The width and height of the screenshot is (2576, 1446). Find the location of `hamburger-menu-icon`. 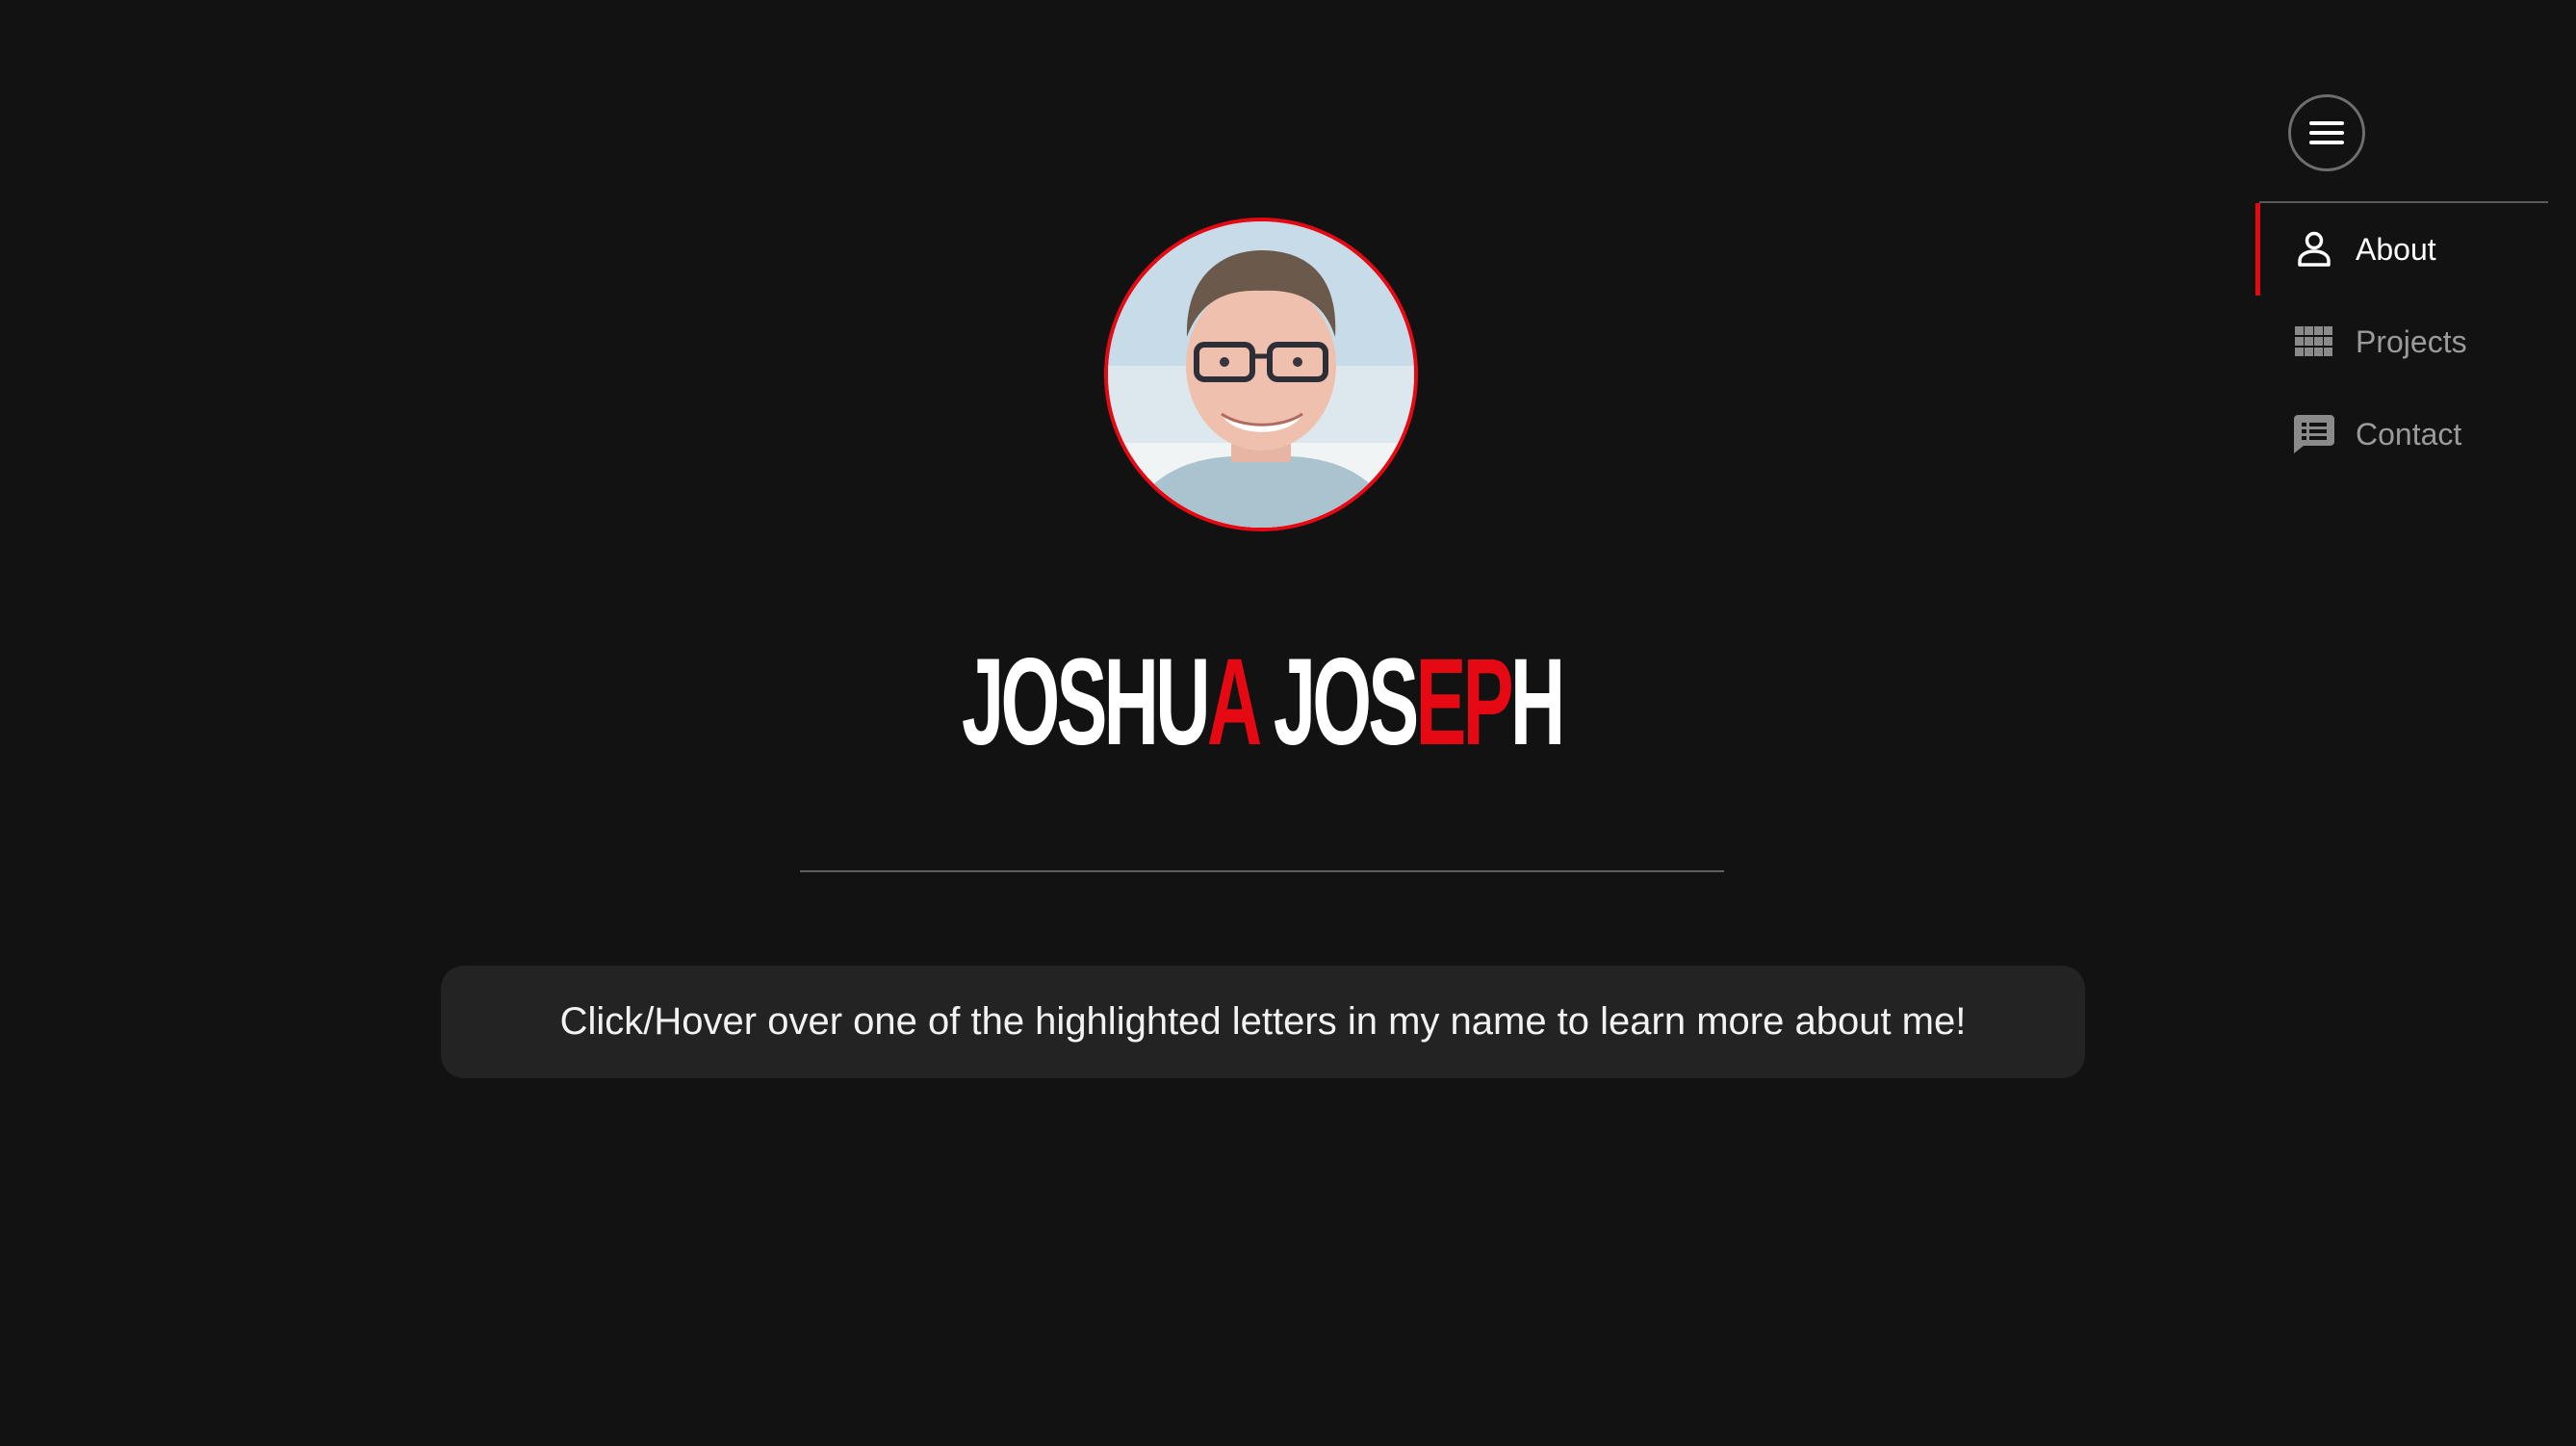

hamburger-menu-icon is located at coordinates (2327, 132).